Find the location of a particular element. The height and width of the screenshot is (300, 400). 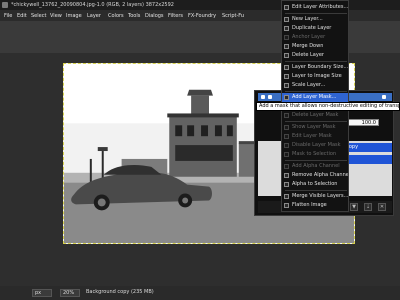

alpha-selection-icon is located at coordinates (286, 184).